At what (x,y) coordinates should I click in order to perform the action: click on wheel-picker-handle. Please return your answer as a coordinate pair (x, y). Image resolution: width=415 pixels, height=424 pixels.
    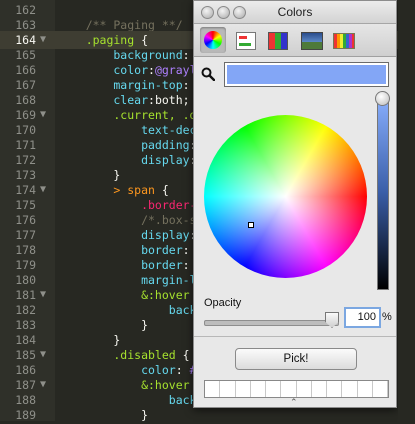
    Looking at the image, I should click on (251, 225).